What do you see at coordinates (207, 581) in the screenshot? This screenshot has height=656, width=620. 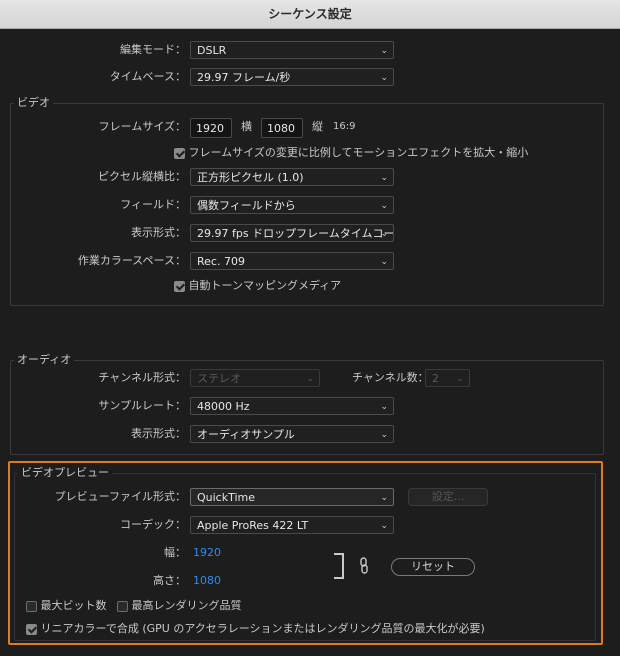 I see `preview-height-value: 1080` at bounding box center [207, 581].